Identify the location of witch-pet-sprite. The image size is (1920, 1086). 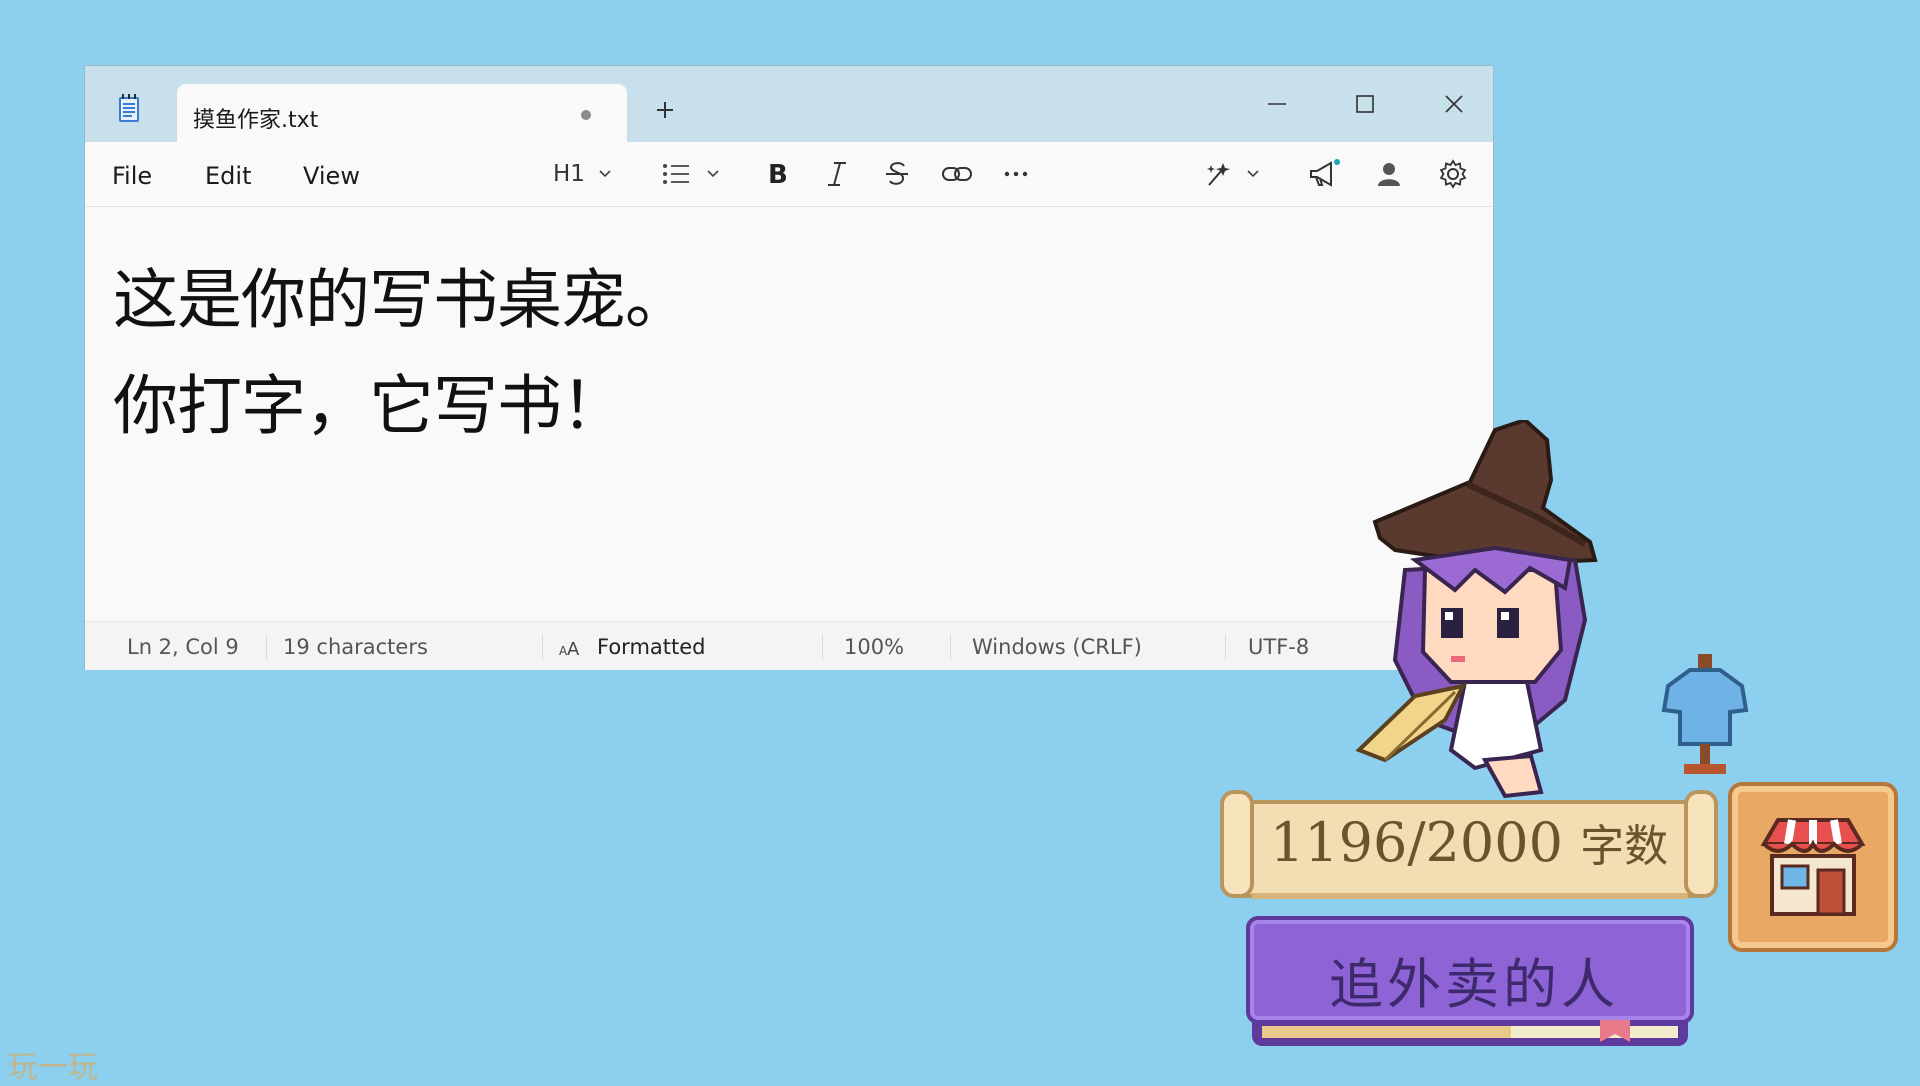
(1510, 615).